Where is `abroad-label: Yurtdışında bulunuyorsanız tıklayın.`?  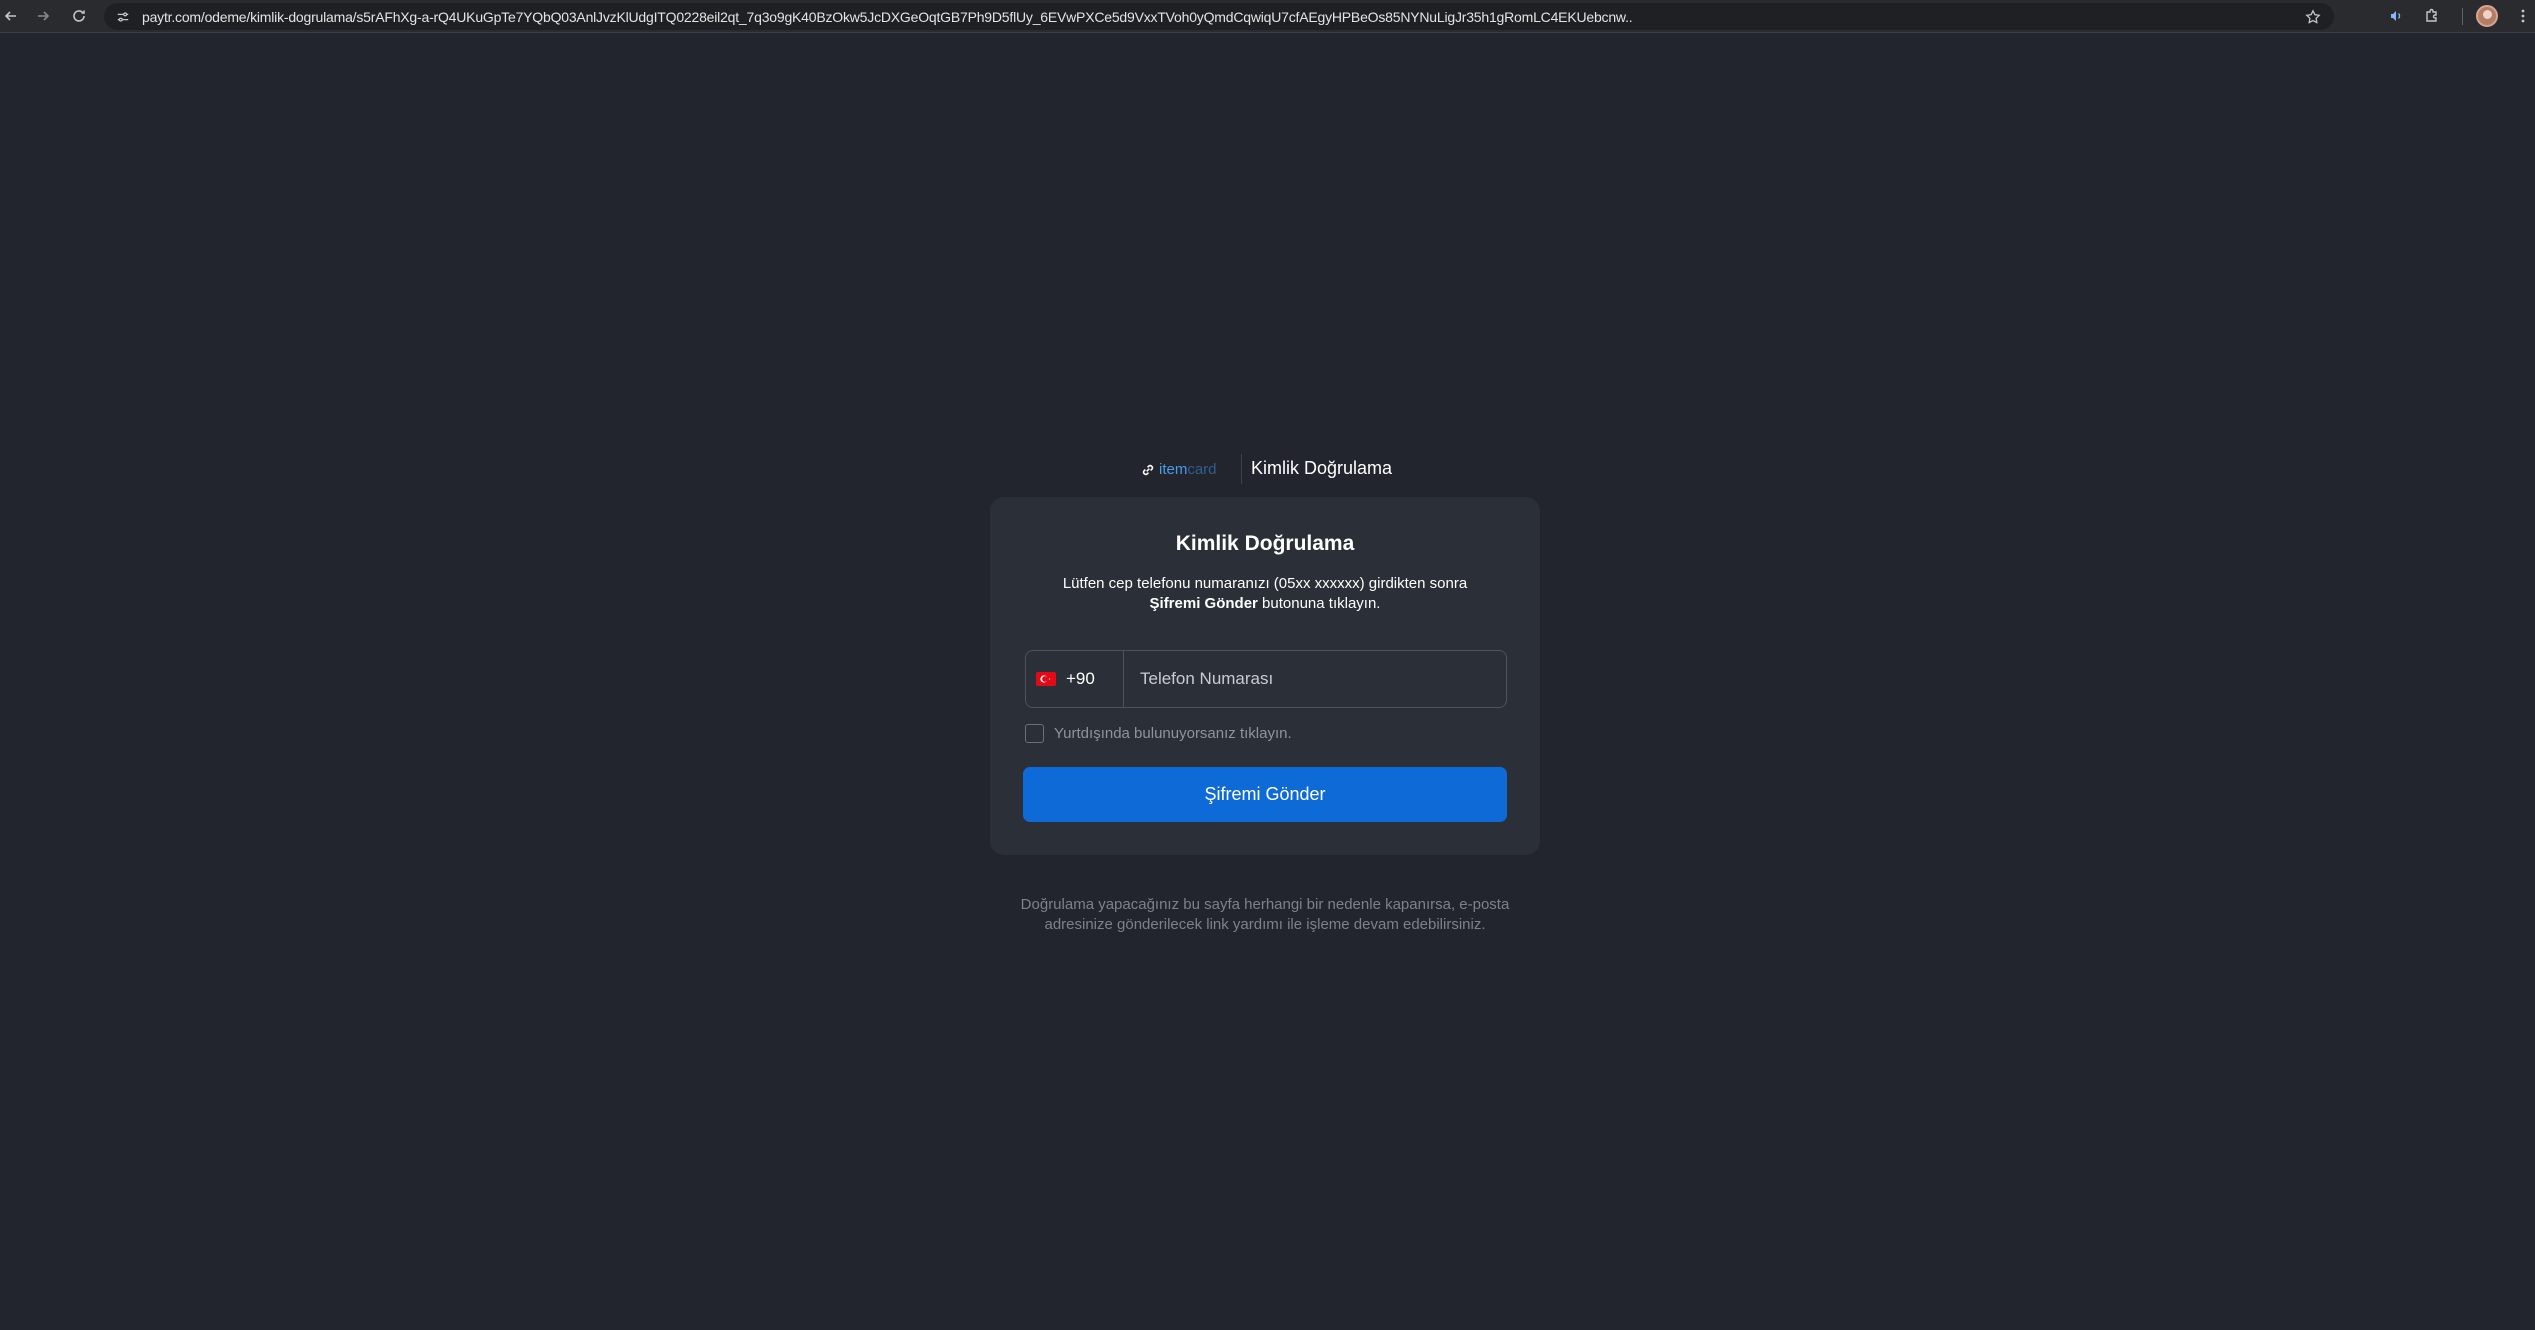 abroad-label: Yurtdışında bulunuyorsanız tıklayın. is located at coordinates (1173, 733).